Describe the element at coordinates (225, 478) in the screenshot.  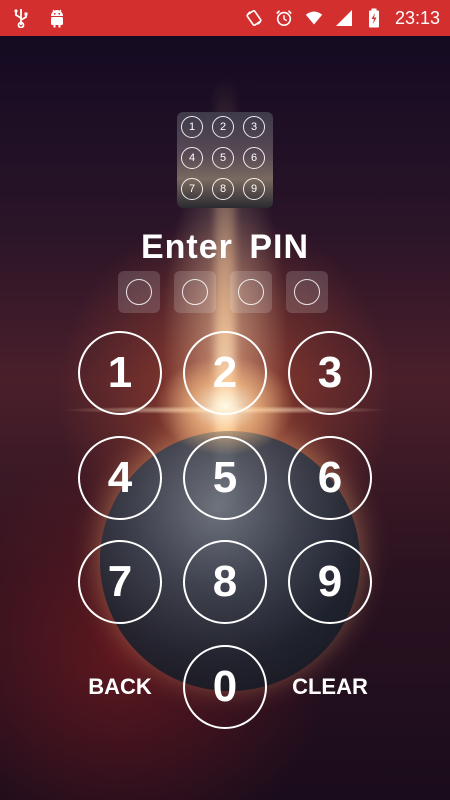
I see `key-5: 5` at that location.